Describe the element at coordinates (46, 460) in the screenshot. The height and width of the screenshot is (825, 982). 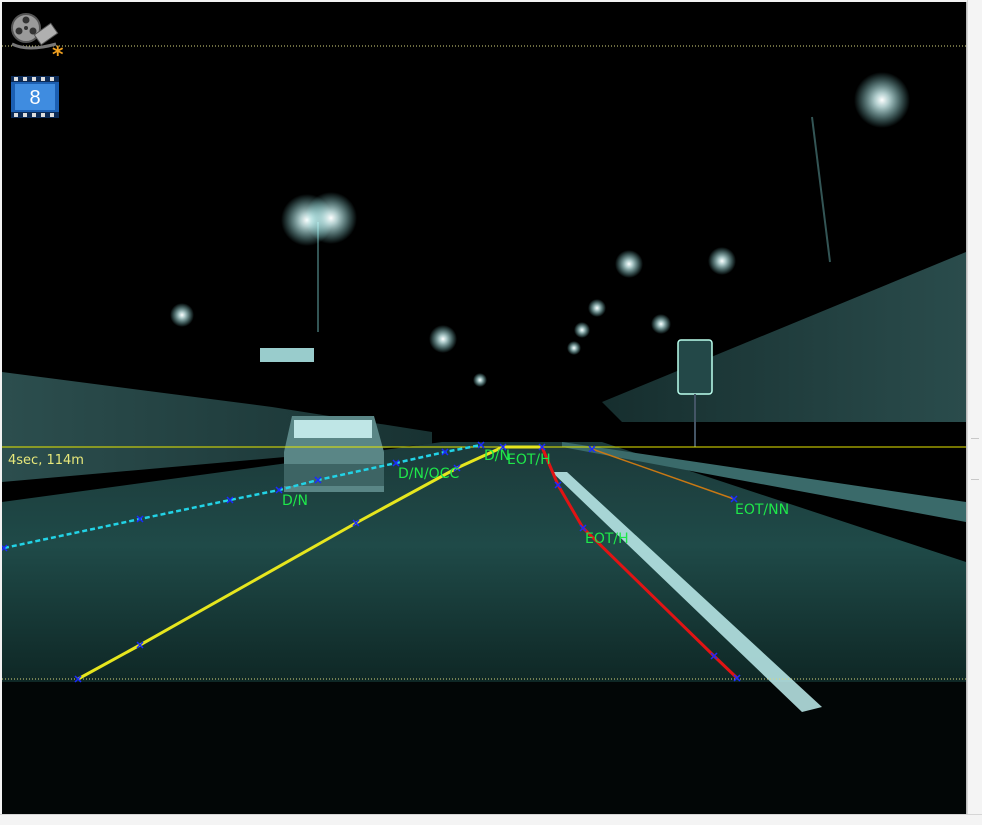
I see `horizon-caption: 4sec, 114m` at that location.